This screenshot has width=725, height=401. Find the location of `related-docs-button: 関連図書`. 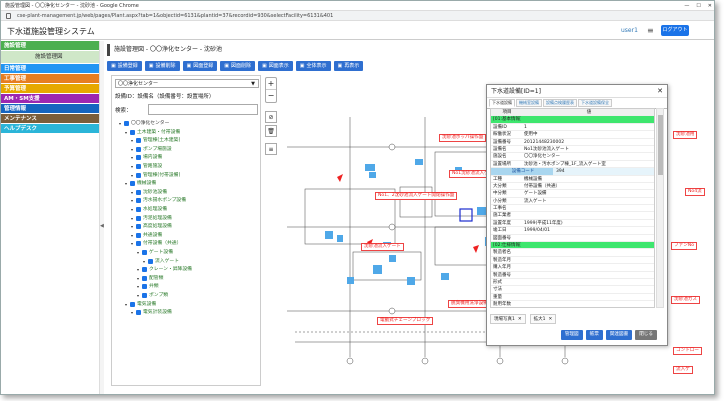

related-docs-button: 関連図書 is located at coordinates (619, 335).